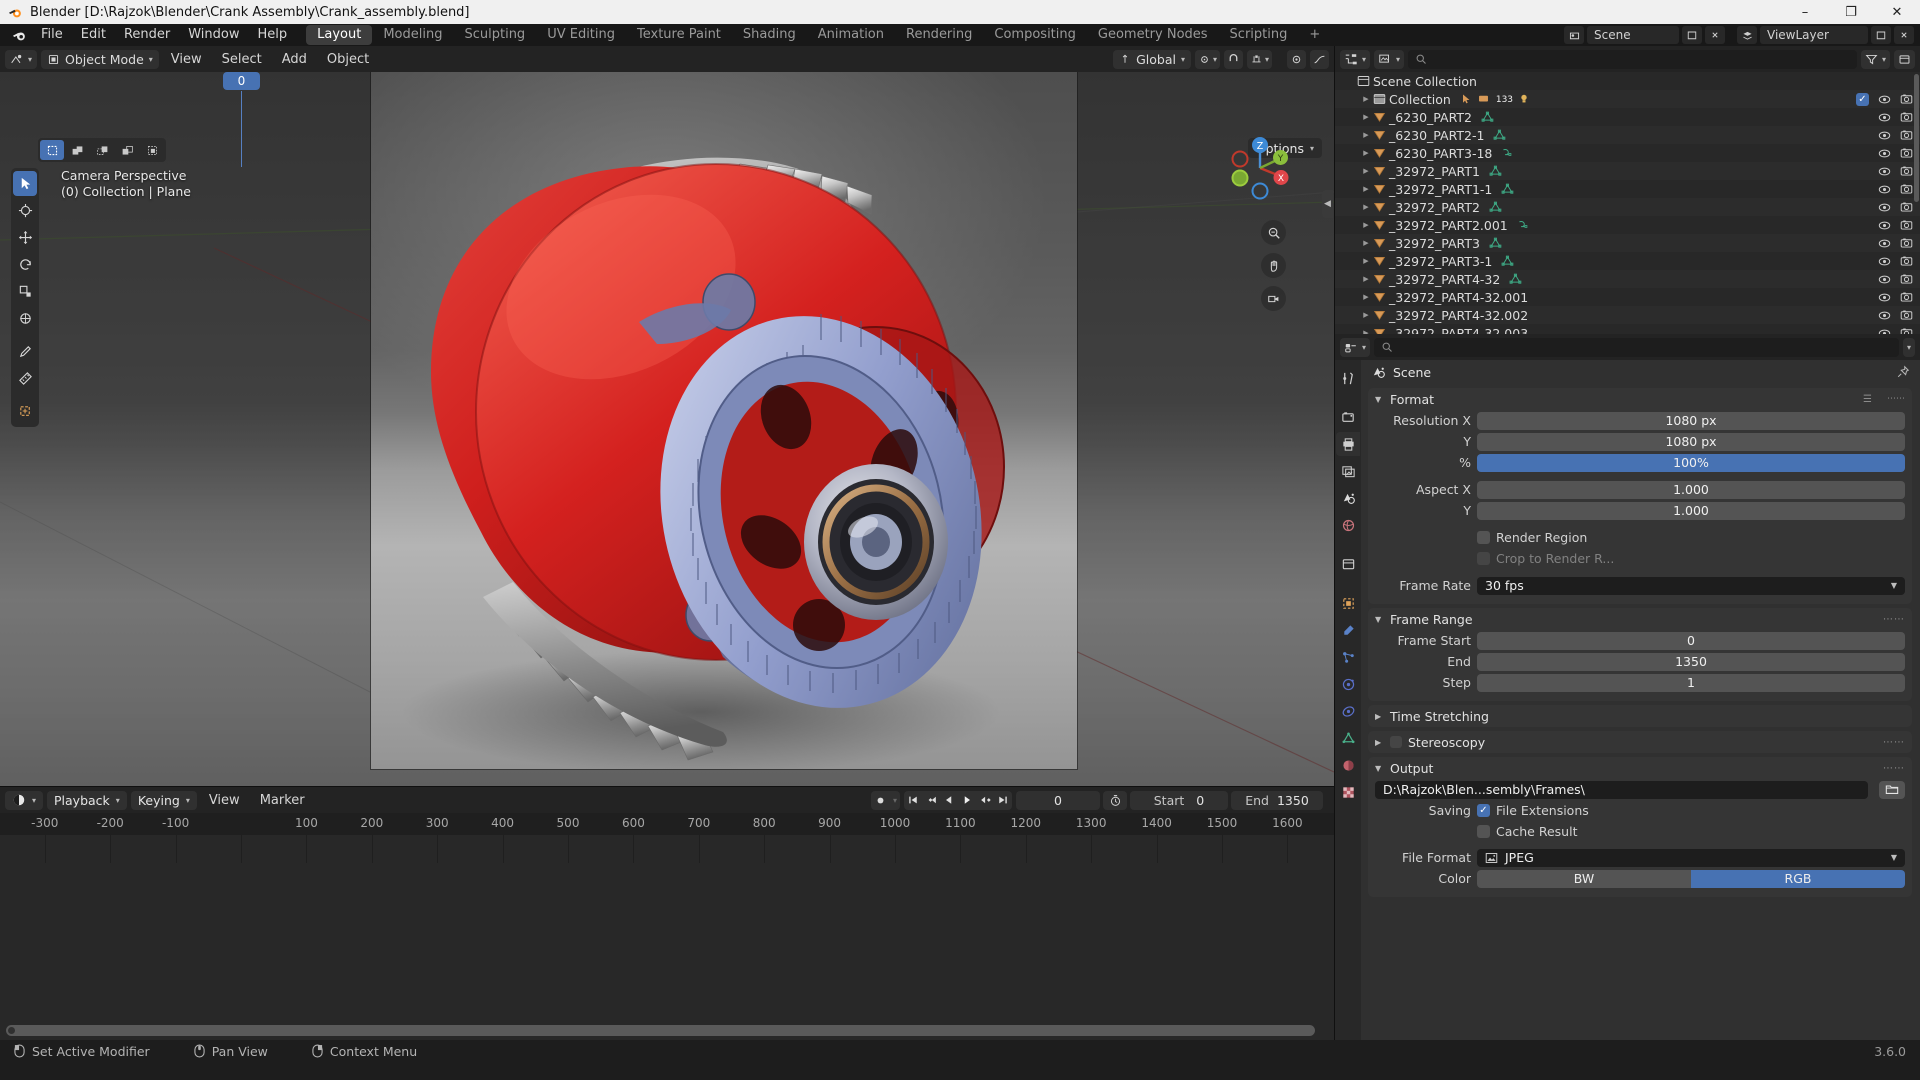 Image resolution: width=1920 pixels, height=1080 pixels. What do you see at coordinates (1627, 81) in the screenshot?
I see `outliner-collection-row: Scene Collection` at bounding box center [1627, 81].